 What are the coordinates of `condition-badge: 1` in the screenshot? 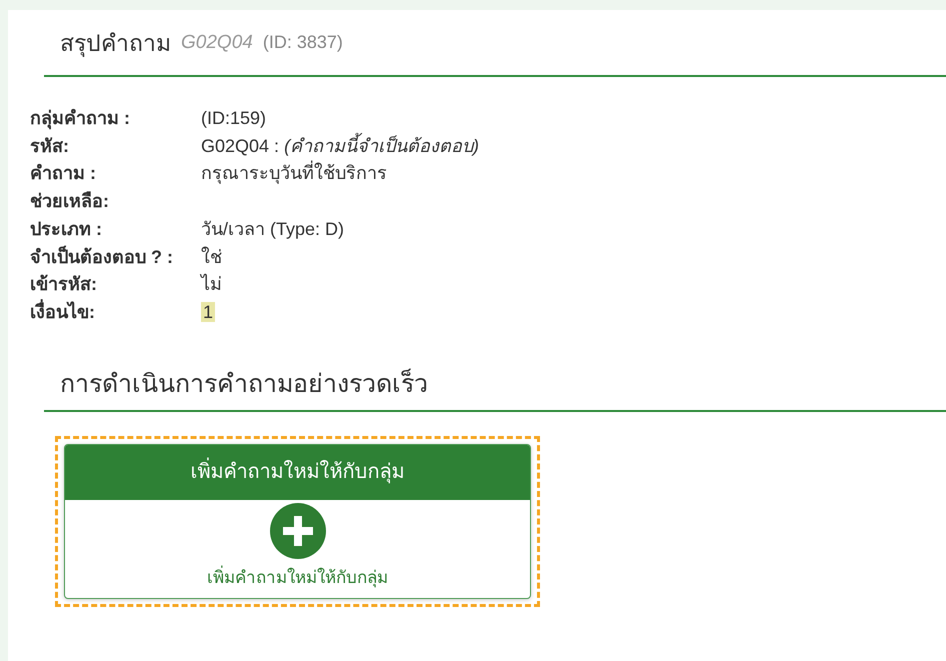 It's located at (208, 312).